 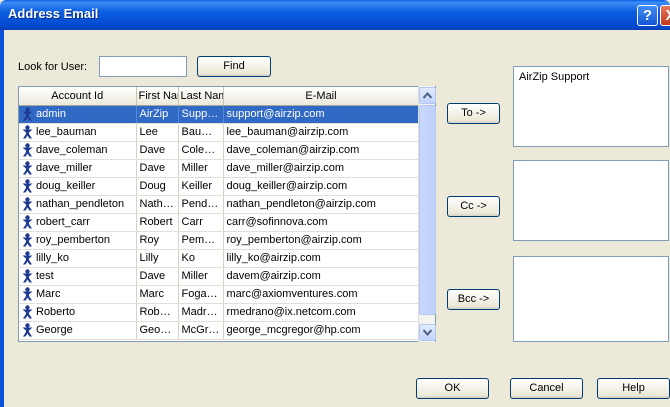 What do you see at coordinates (473, 206) in the screenshot?
I see `cc-button: Cc ->` at bounding box center [473, 206].